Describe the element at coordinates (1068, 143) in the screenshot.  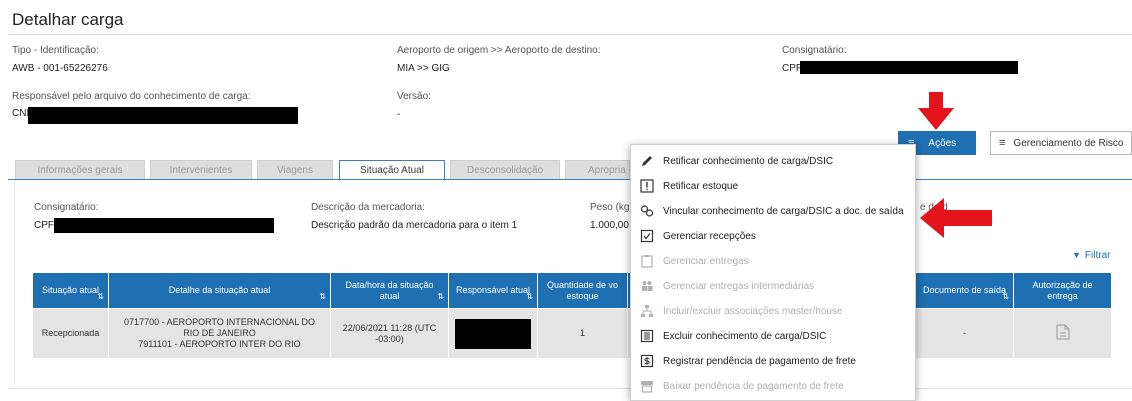
I see `gerenciamento-label: Gerenciamento de Risco` at that location.